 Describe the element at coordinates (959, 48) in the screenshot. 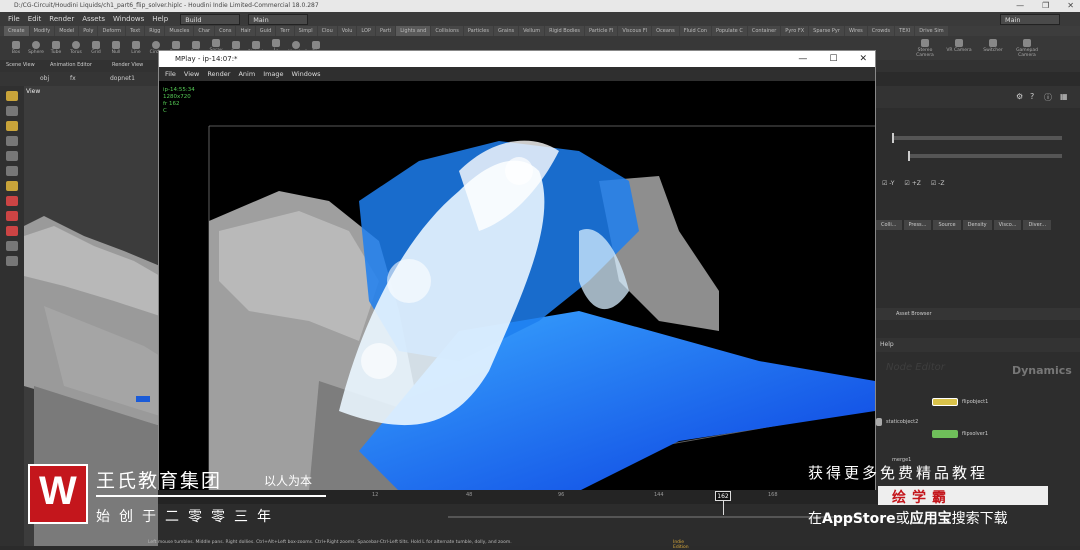

I see `tool-vr-camera: VR Camera` at that location.